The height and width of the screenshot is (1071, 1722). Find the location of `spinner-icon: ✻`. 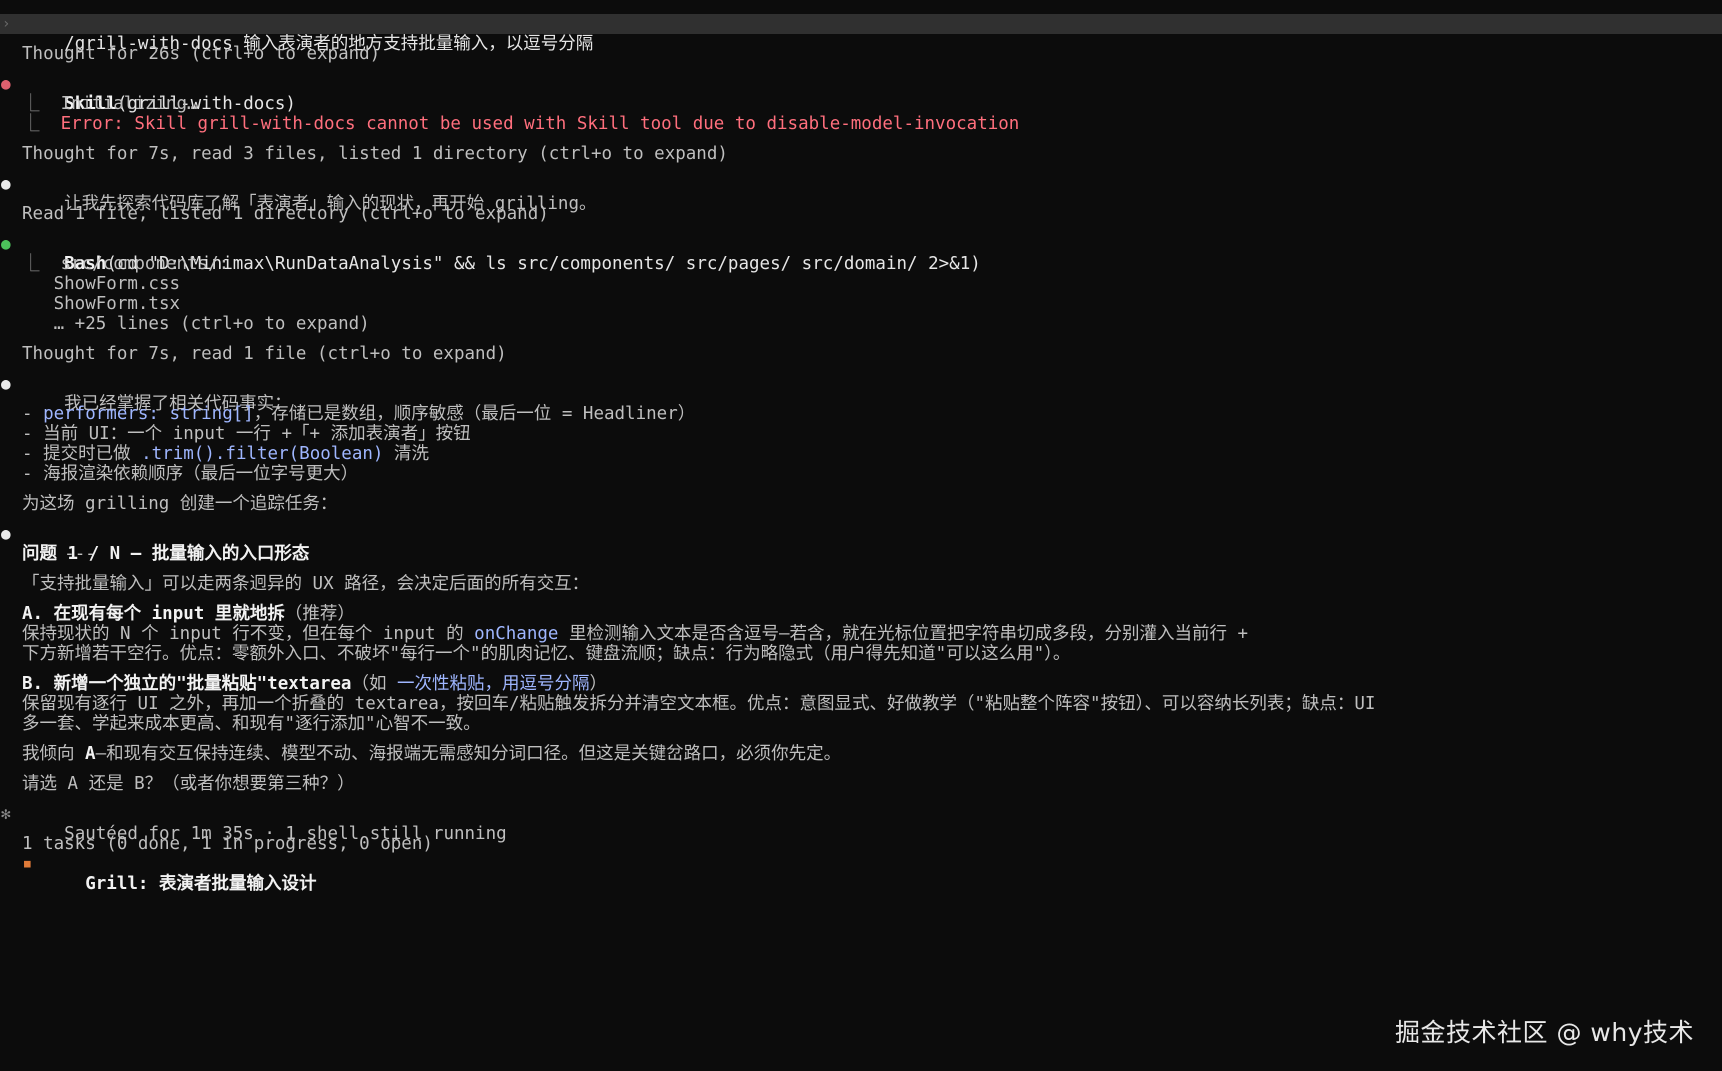

spinner-icon: ✻ is located at coordinates (6, 813).